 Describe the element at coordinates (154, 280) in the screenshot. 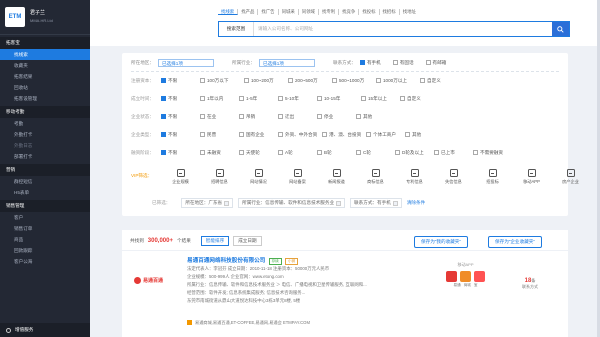

I see `company-result-logo: 易通百通` at that location.